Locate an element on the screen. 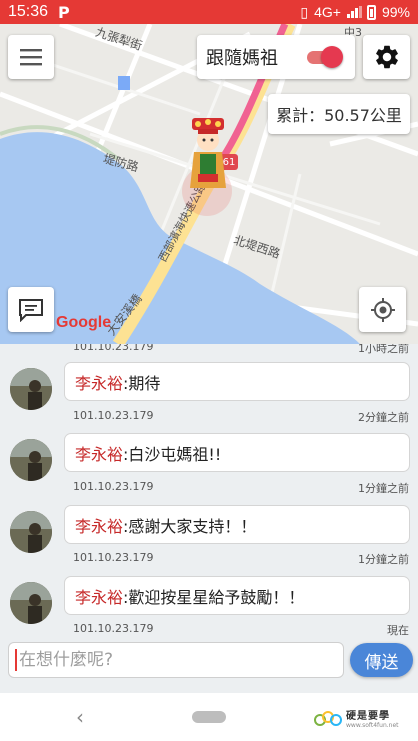  hamburger-icon is located at coordinates (31, 57).